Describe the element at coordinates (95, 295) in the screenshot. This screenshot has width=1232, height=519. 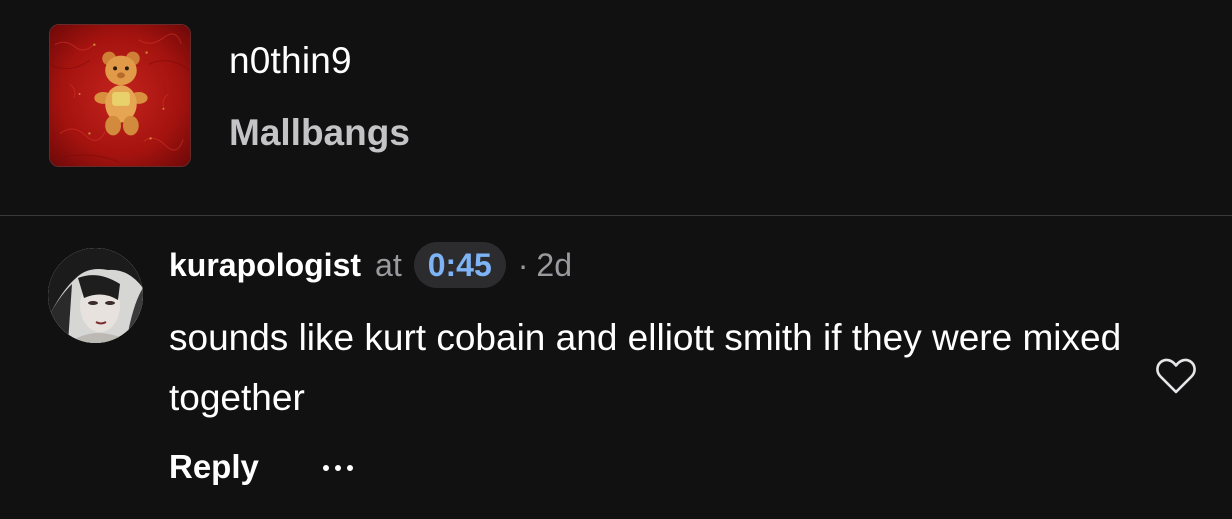
I see `avatar` at that location.